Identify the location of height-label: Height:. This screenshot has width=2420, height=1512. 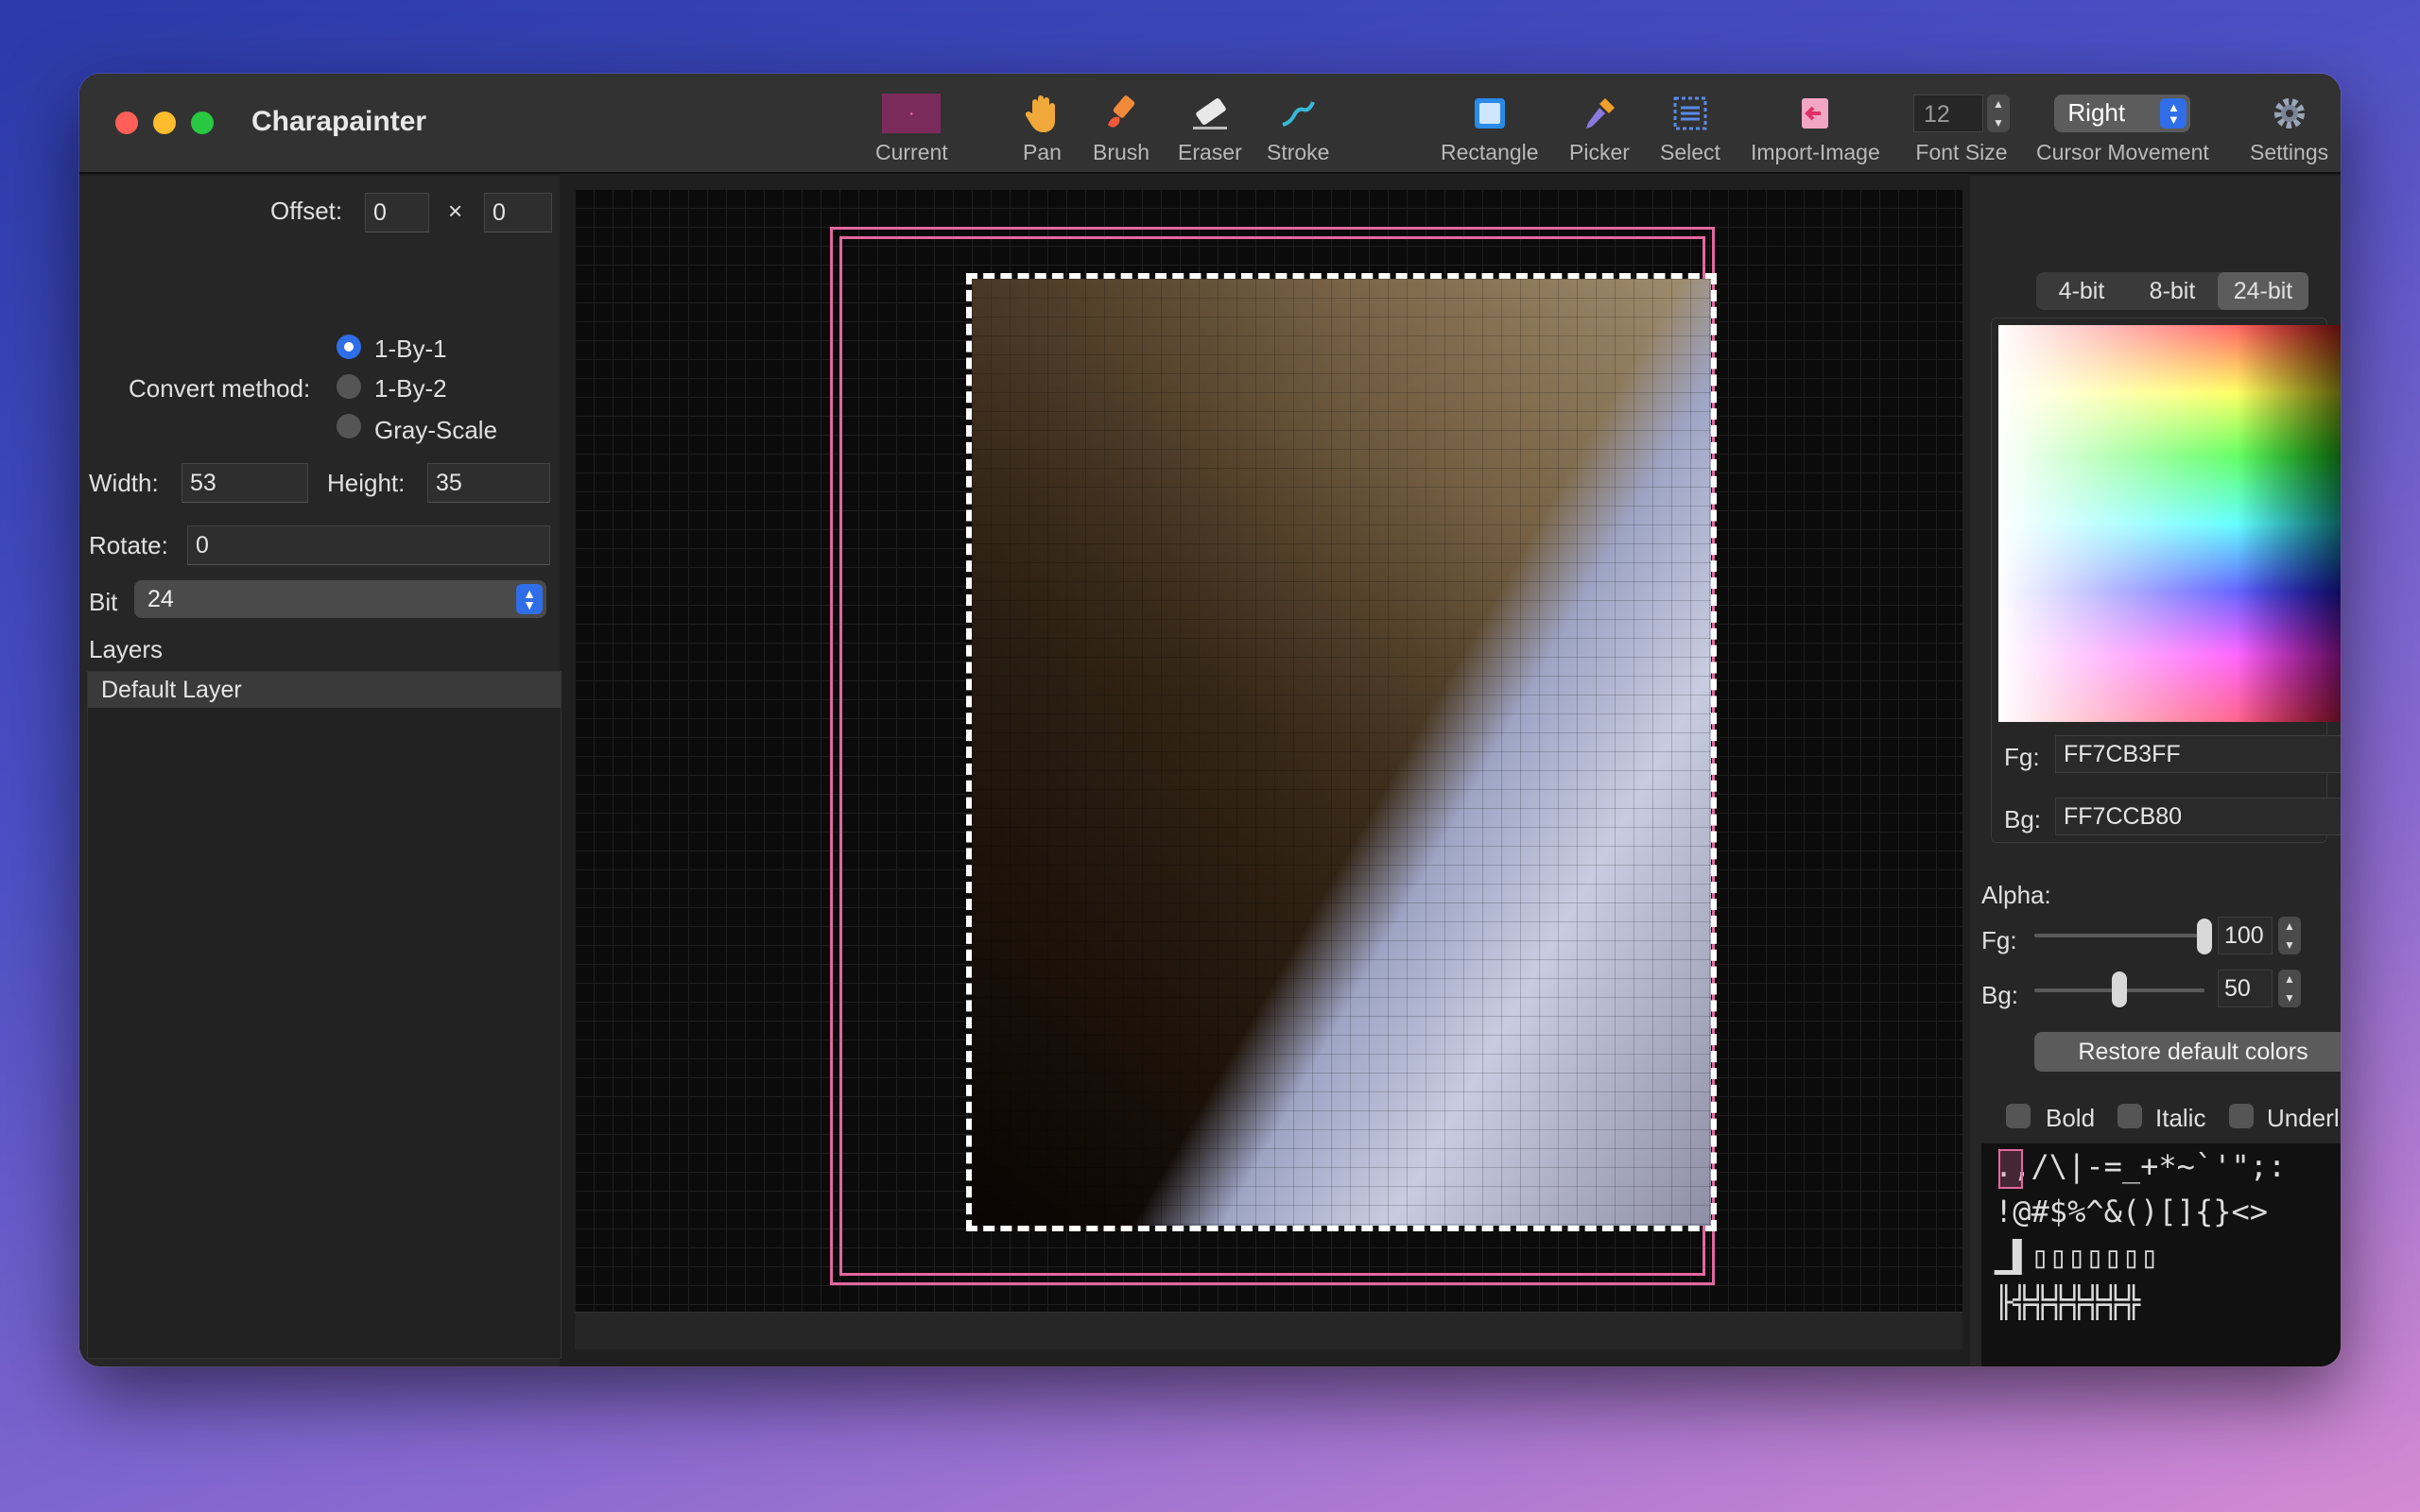
(366, 483).